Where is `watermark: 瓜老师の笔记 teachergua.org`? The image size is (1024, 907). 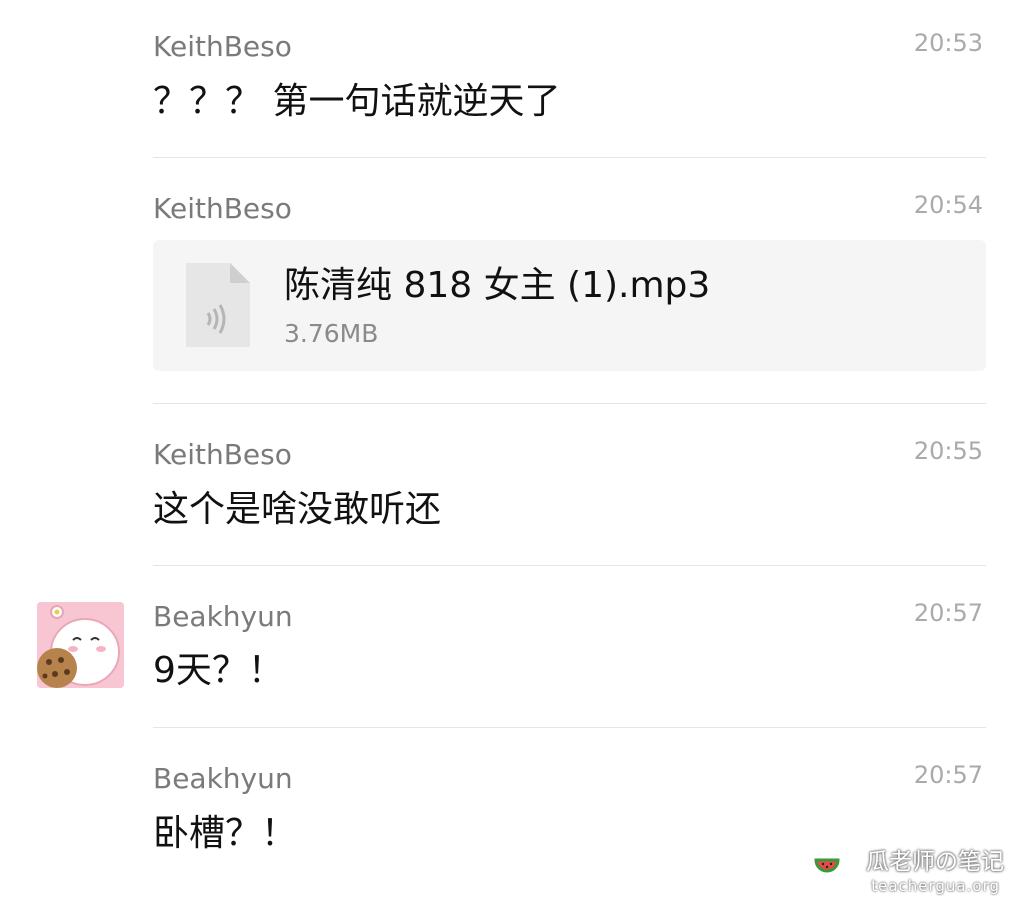
watermark: 瓜老师の笔记 teachergua.org is located at coordinates (909, 876).